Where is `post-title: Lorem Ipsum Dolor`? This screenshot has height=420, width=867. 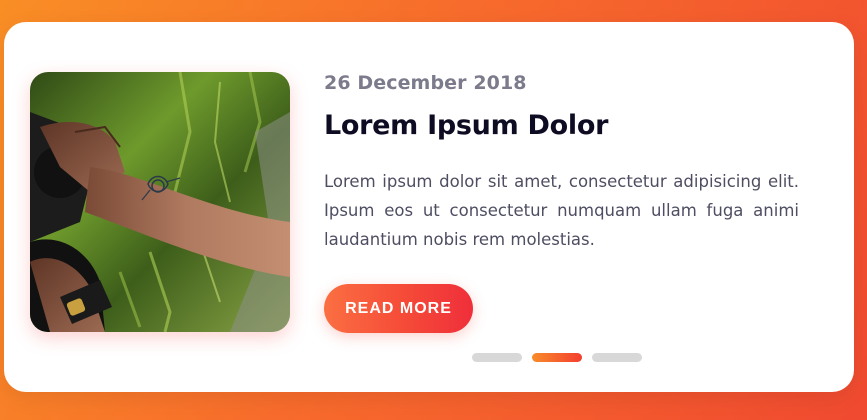 post-title: Lorem Ipsum Dolor is located at coordinates (466, 125).